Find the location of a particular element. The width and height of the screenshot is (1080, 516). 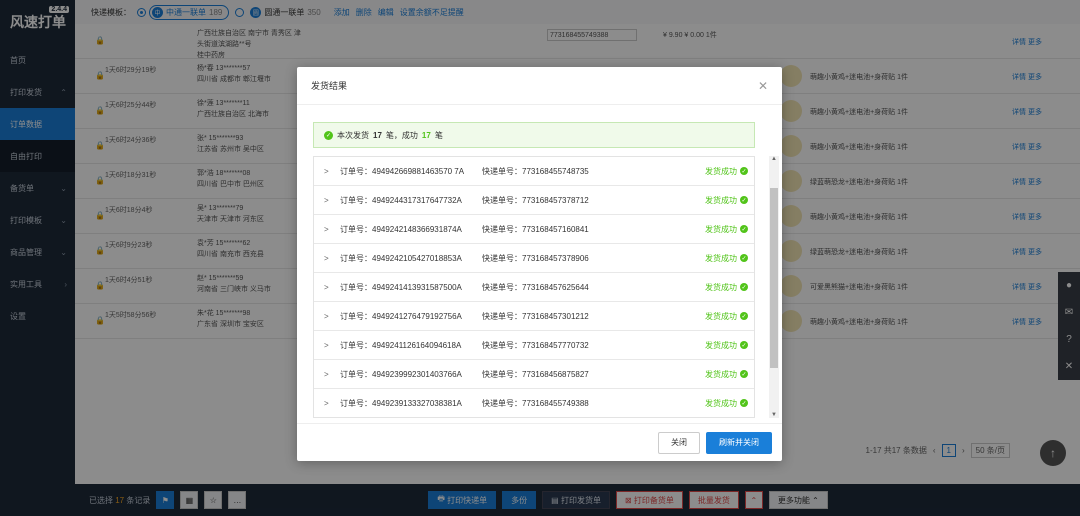

summary-mid: 笔，成功 is located at coordinates (401, 135).